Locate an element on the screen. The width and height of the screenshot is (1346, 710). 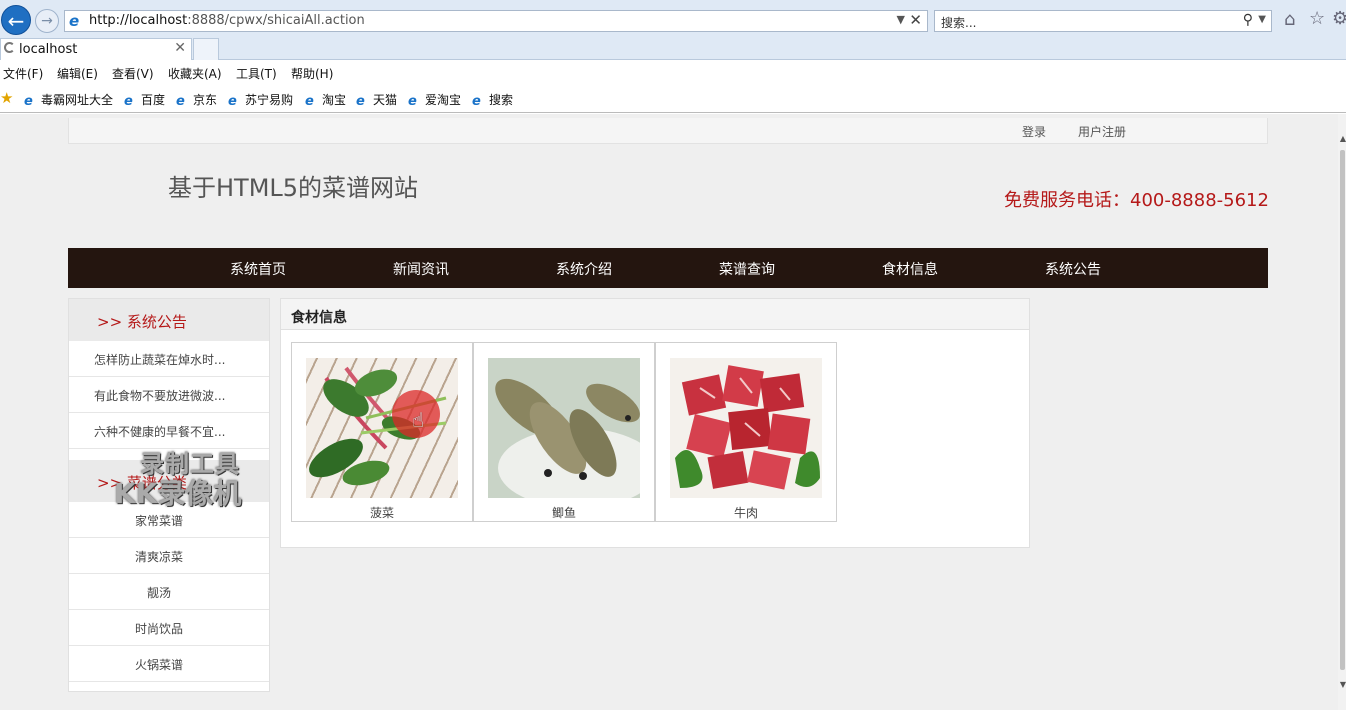
panel-header: 食材信息 is located at coordinates (655, 314).